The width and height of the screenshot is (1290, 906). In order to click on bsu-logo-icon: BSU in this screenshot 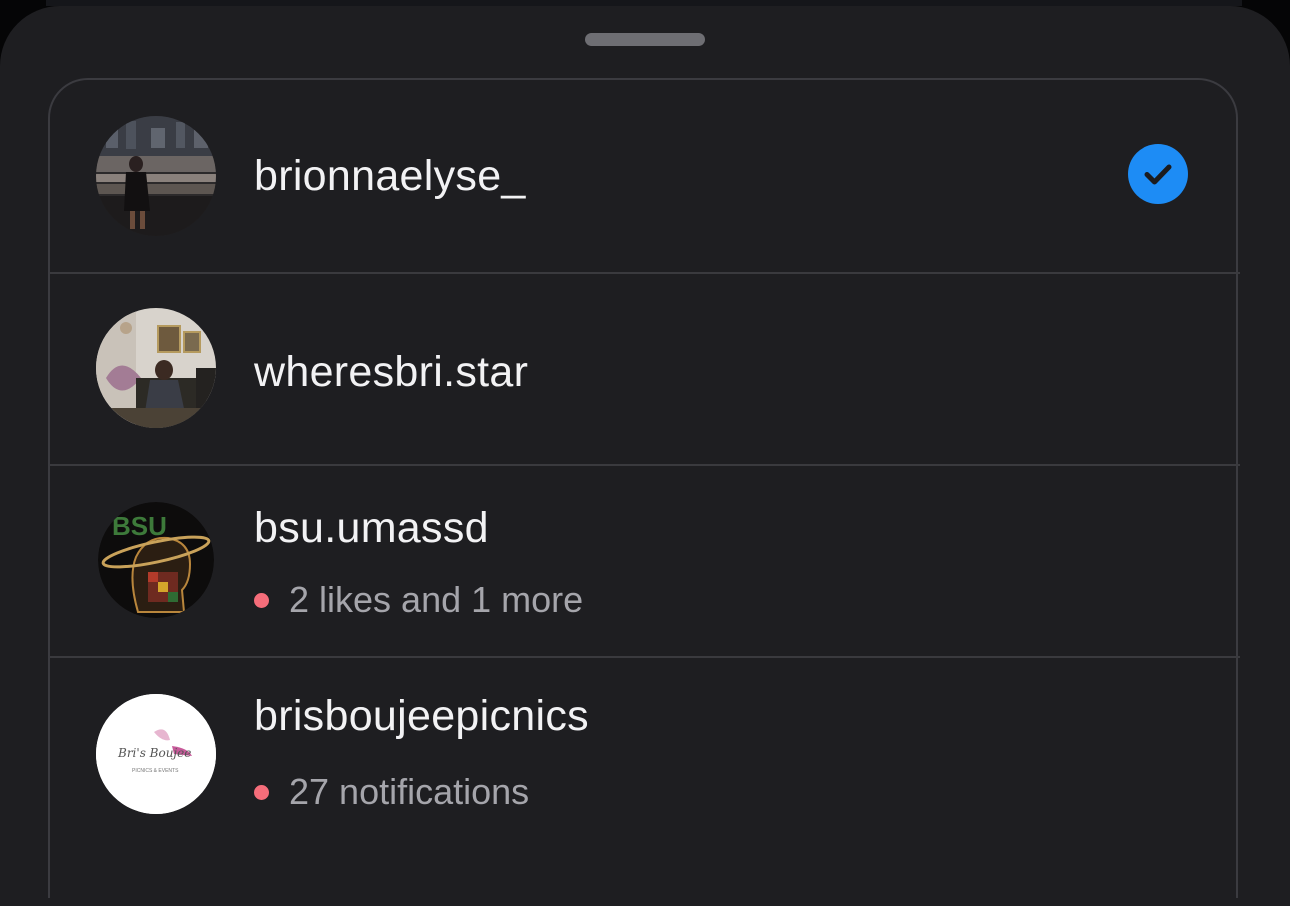, I will do `click(156, 560)`.